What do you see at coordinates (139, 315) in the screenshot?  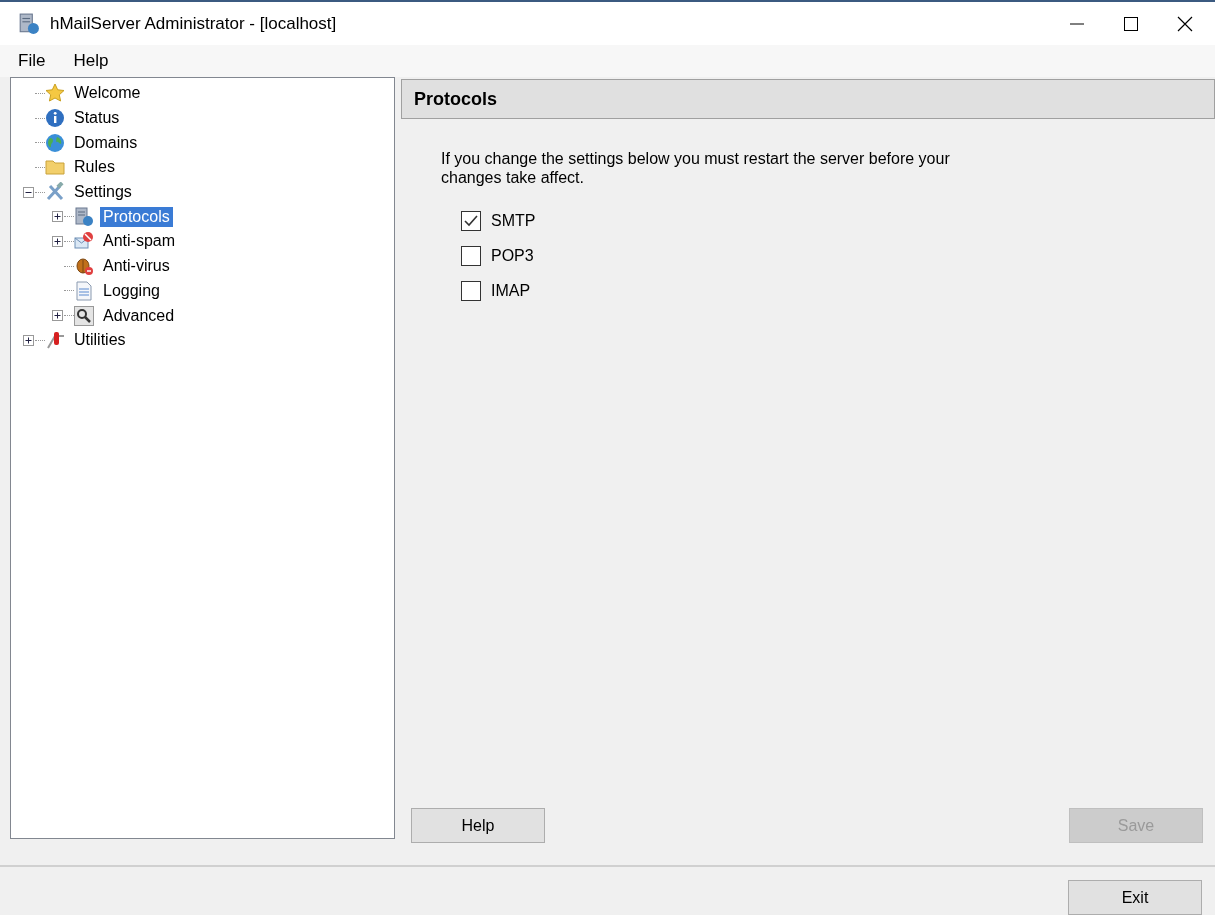 I see `tree-item: Advanced` at bounding box center [139, 315].